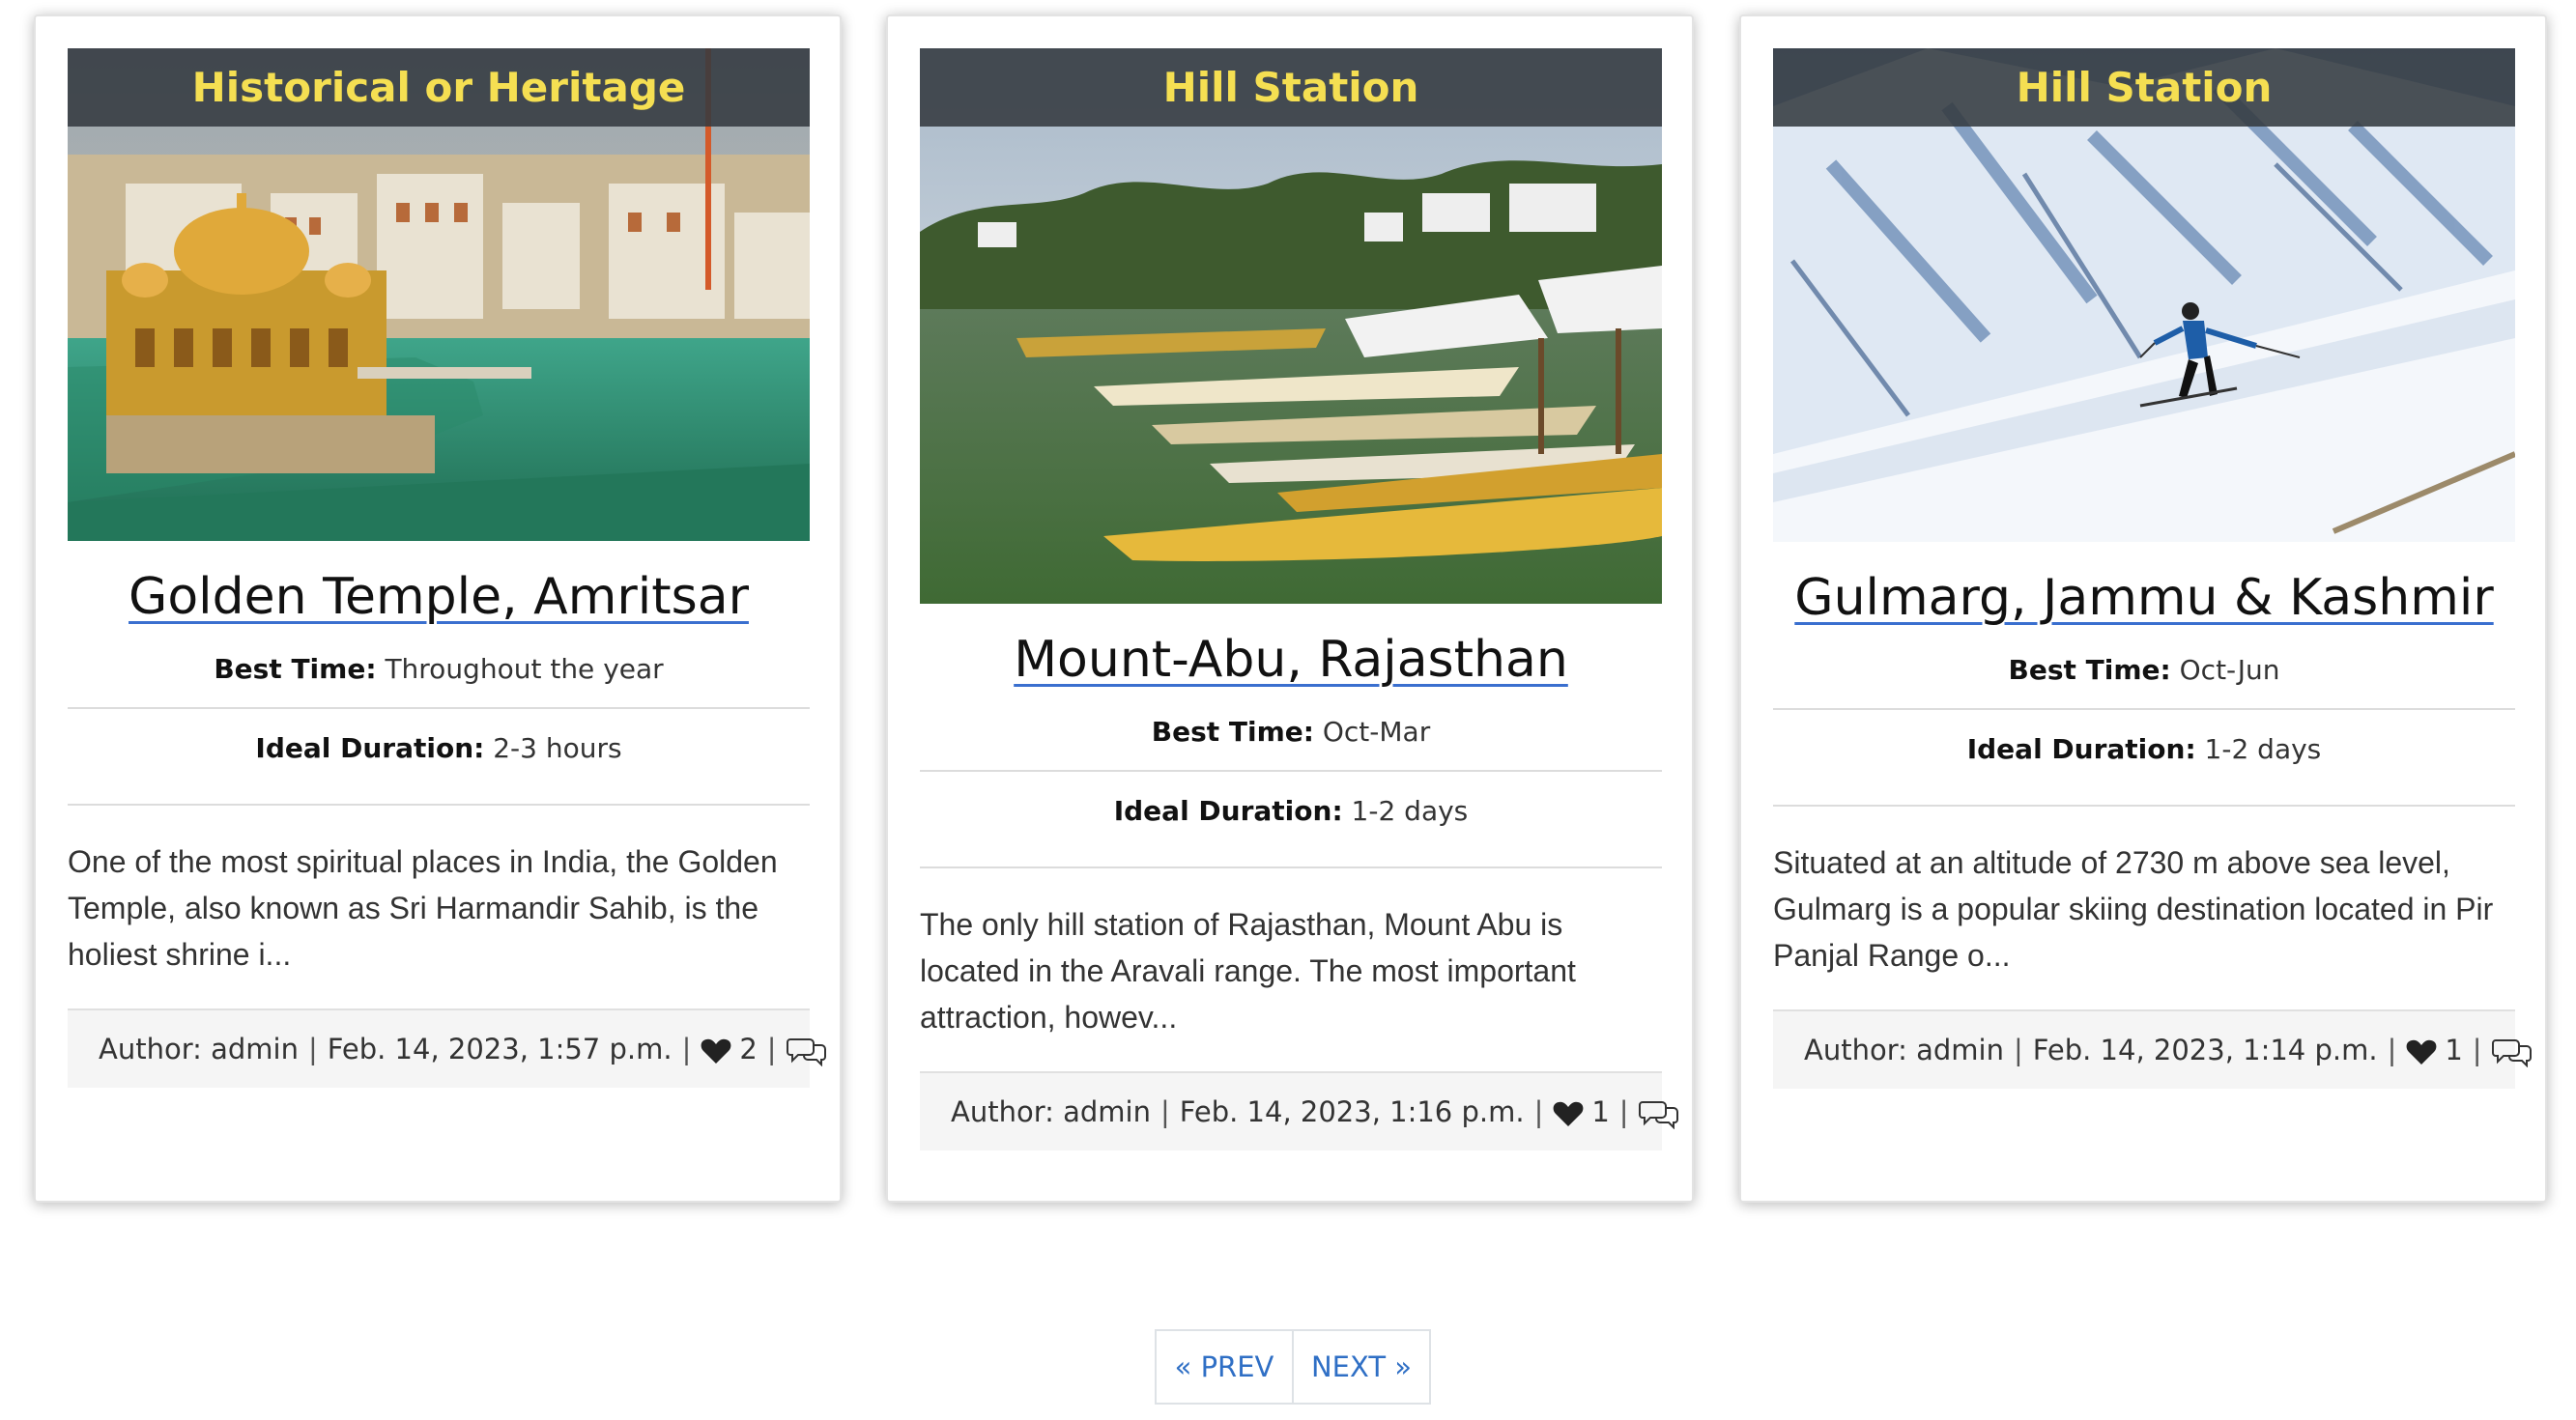 The width and height of the screenshot is (2576, 1420). I want to click on prev-page-button: « PREV, so click(1225, 1367).